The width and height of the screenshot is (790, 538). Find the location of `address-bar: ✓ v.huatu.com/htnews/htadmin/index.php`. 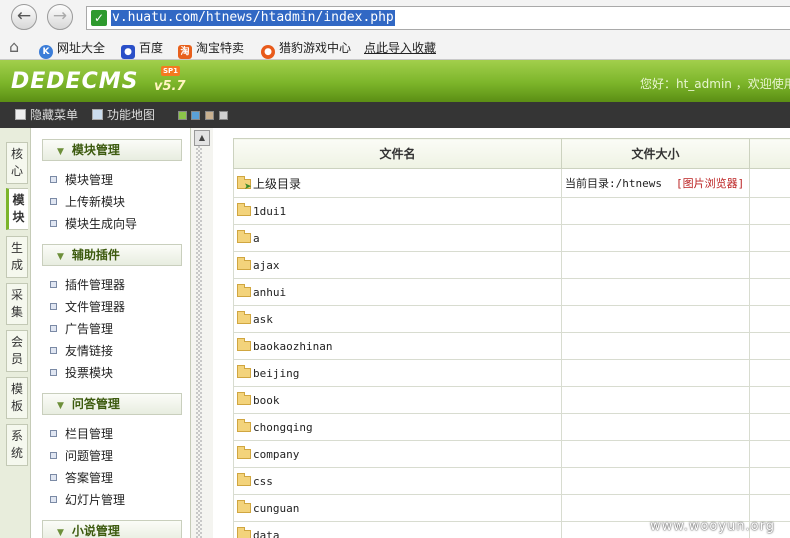

address-bar: ✓ v.huatu.com/htnews/htadmin/index.php is located at coordinates (438, 18).